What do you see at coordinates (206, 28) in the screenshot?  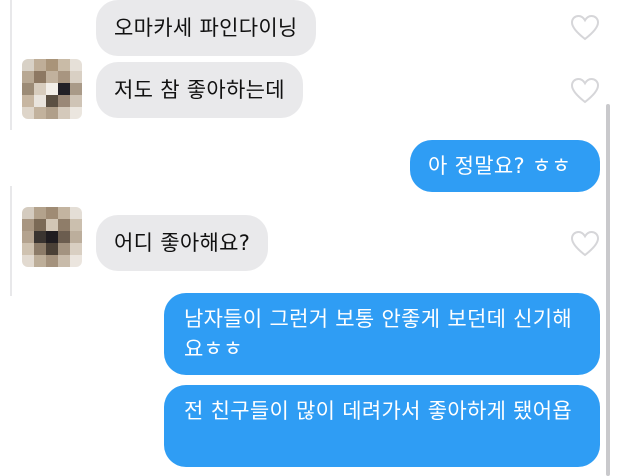 I see `received-message: 오마카세 파인다이닝` at bounding box center [206, 28].